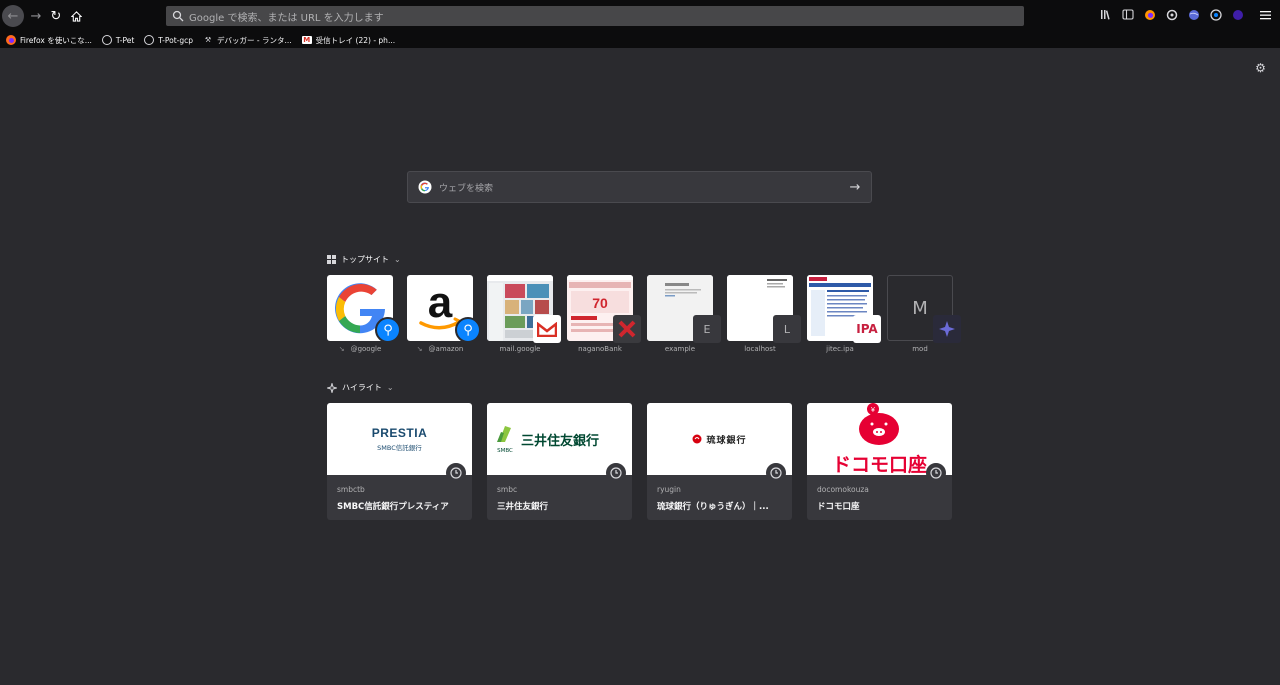  I want to click on logo-subtext: SMBC信託銀行, so click(399, 448).